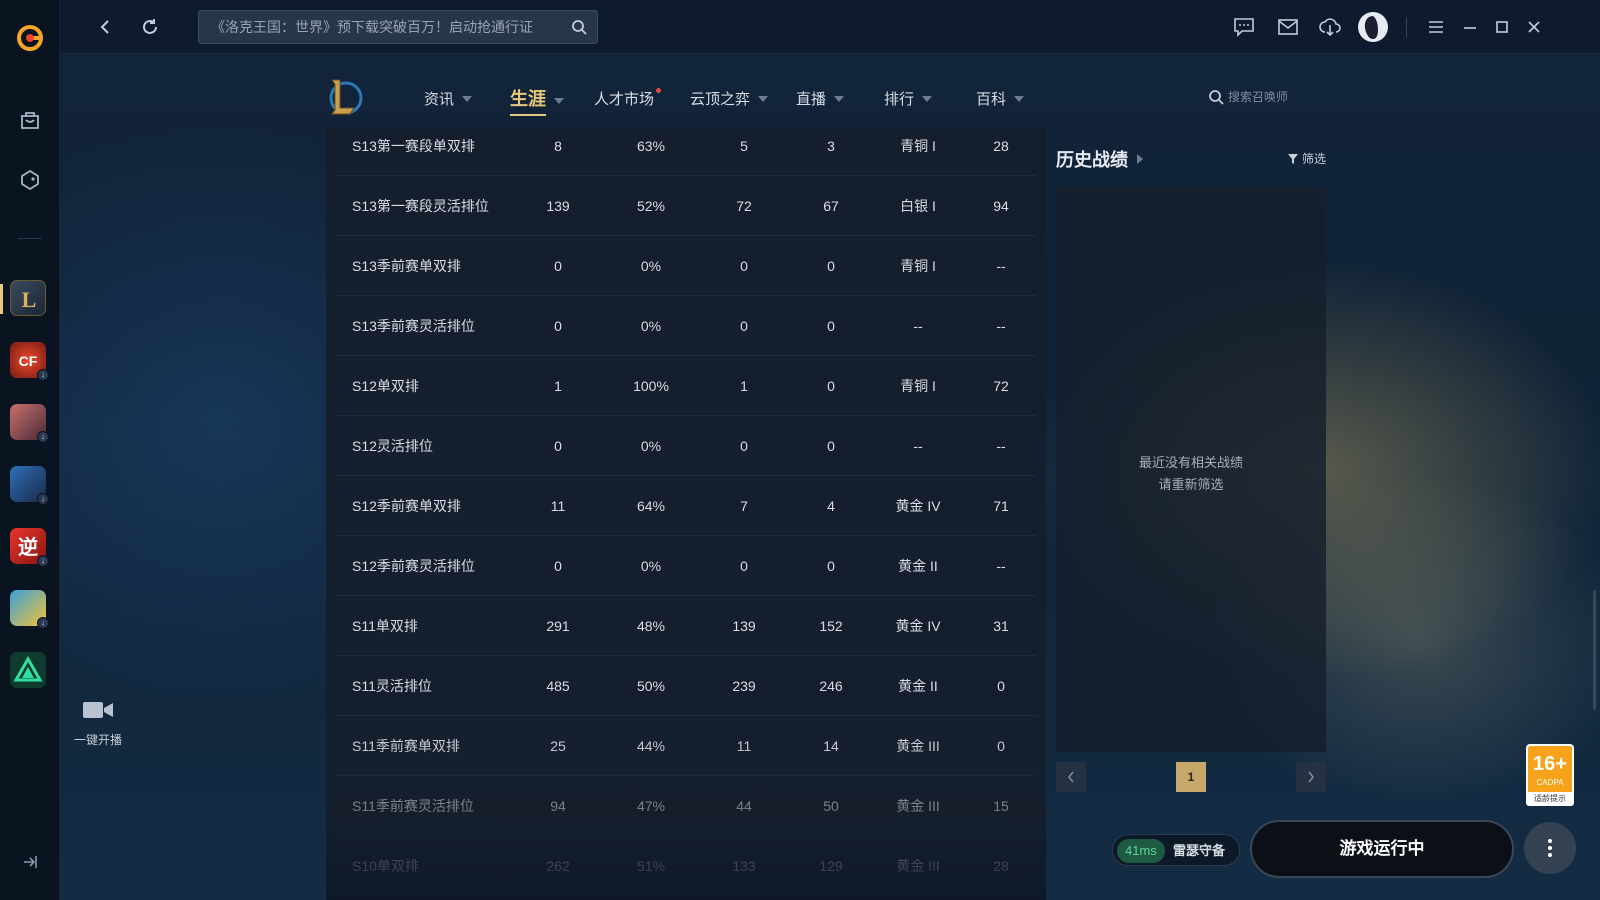  Describe the element at coordinates (1071, 777) in the screenshot. I see `prev-page-button` at that location.